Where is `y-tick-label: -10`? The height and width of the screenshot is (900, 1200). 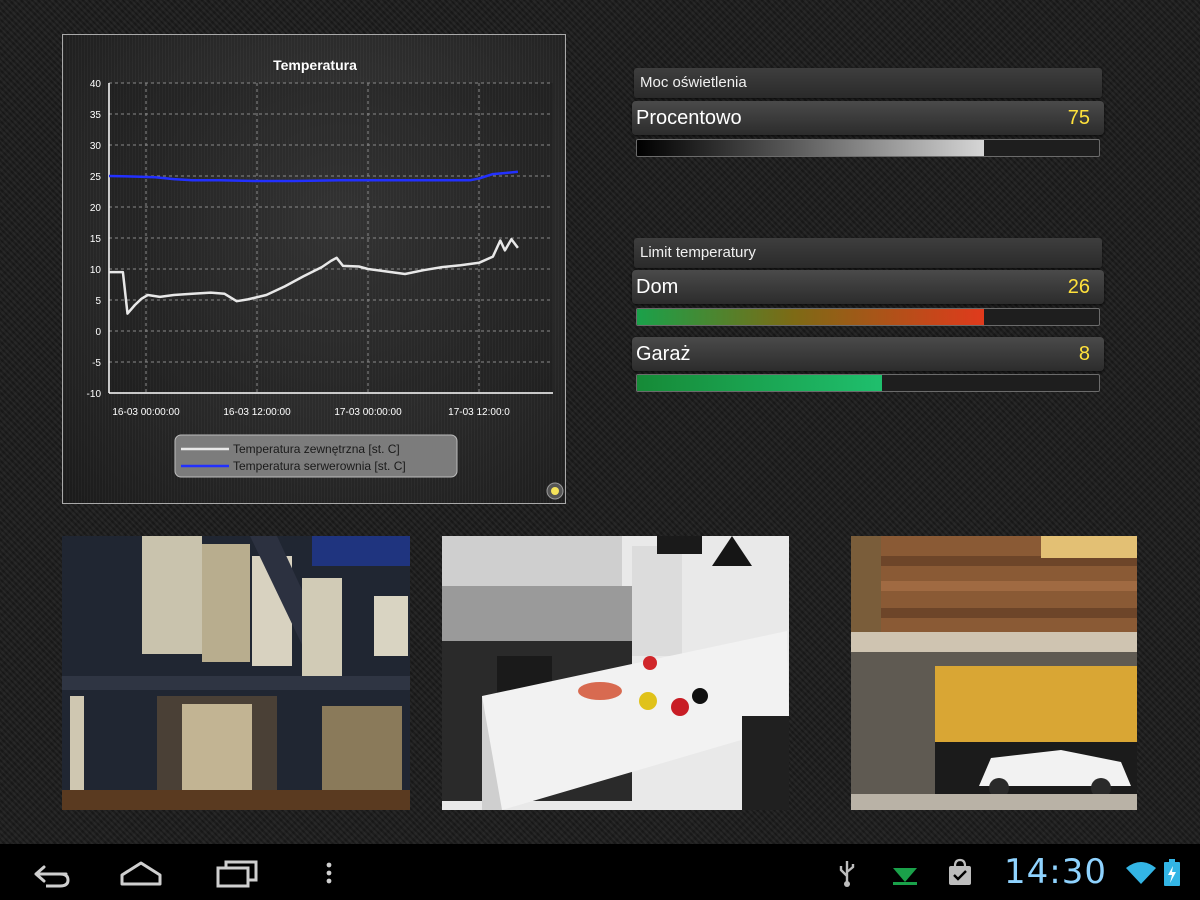 y-tick-label: -10 is located at coordinates (94, 394).